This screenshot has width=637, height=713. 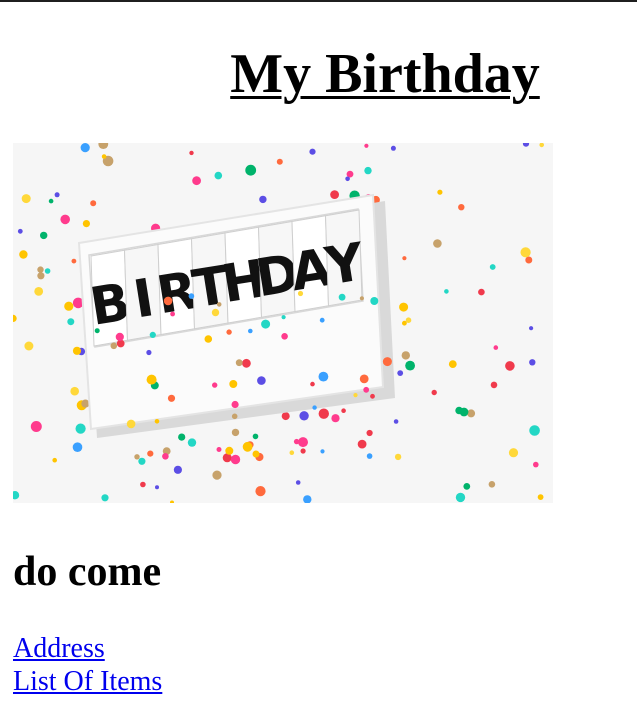 What do you see at coordinates (59, 648) in the screenshot?
I see `address-link: Address` at bounding box center [59, 648].